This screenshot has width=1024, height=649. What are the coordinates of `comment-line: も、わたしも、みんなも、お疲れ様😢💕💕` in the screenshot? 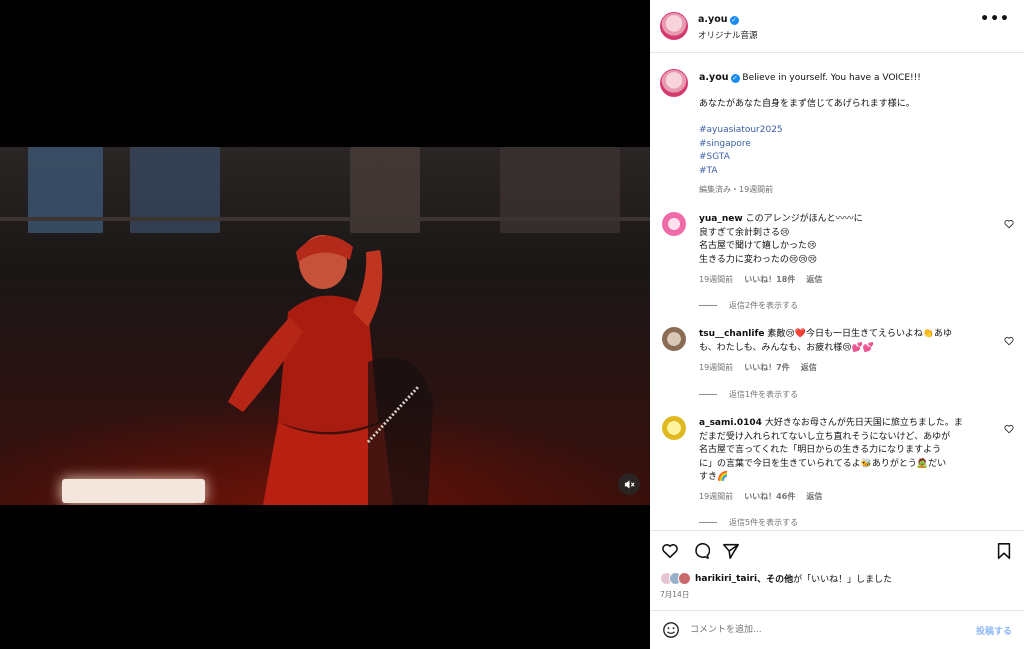 It's located at (786, 347).